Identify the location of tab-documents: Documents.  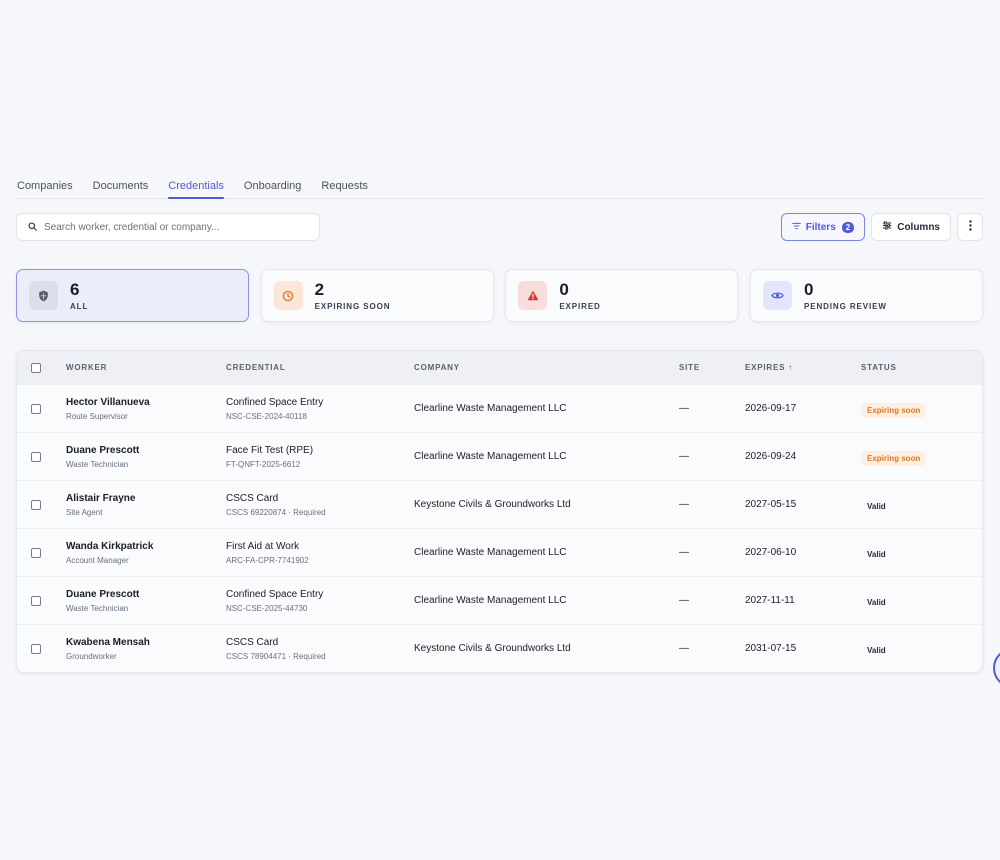
(121, 184).